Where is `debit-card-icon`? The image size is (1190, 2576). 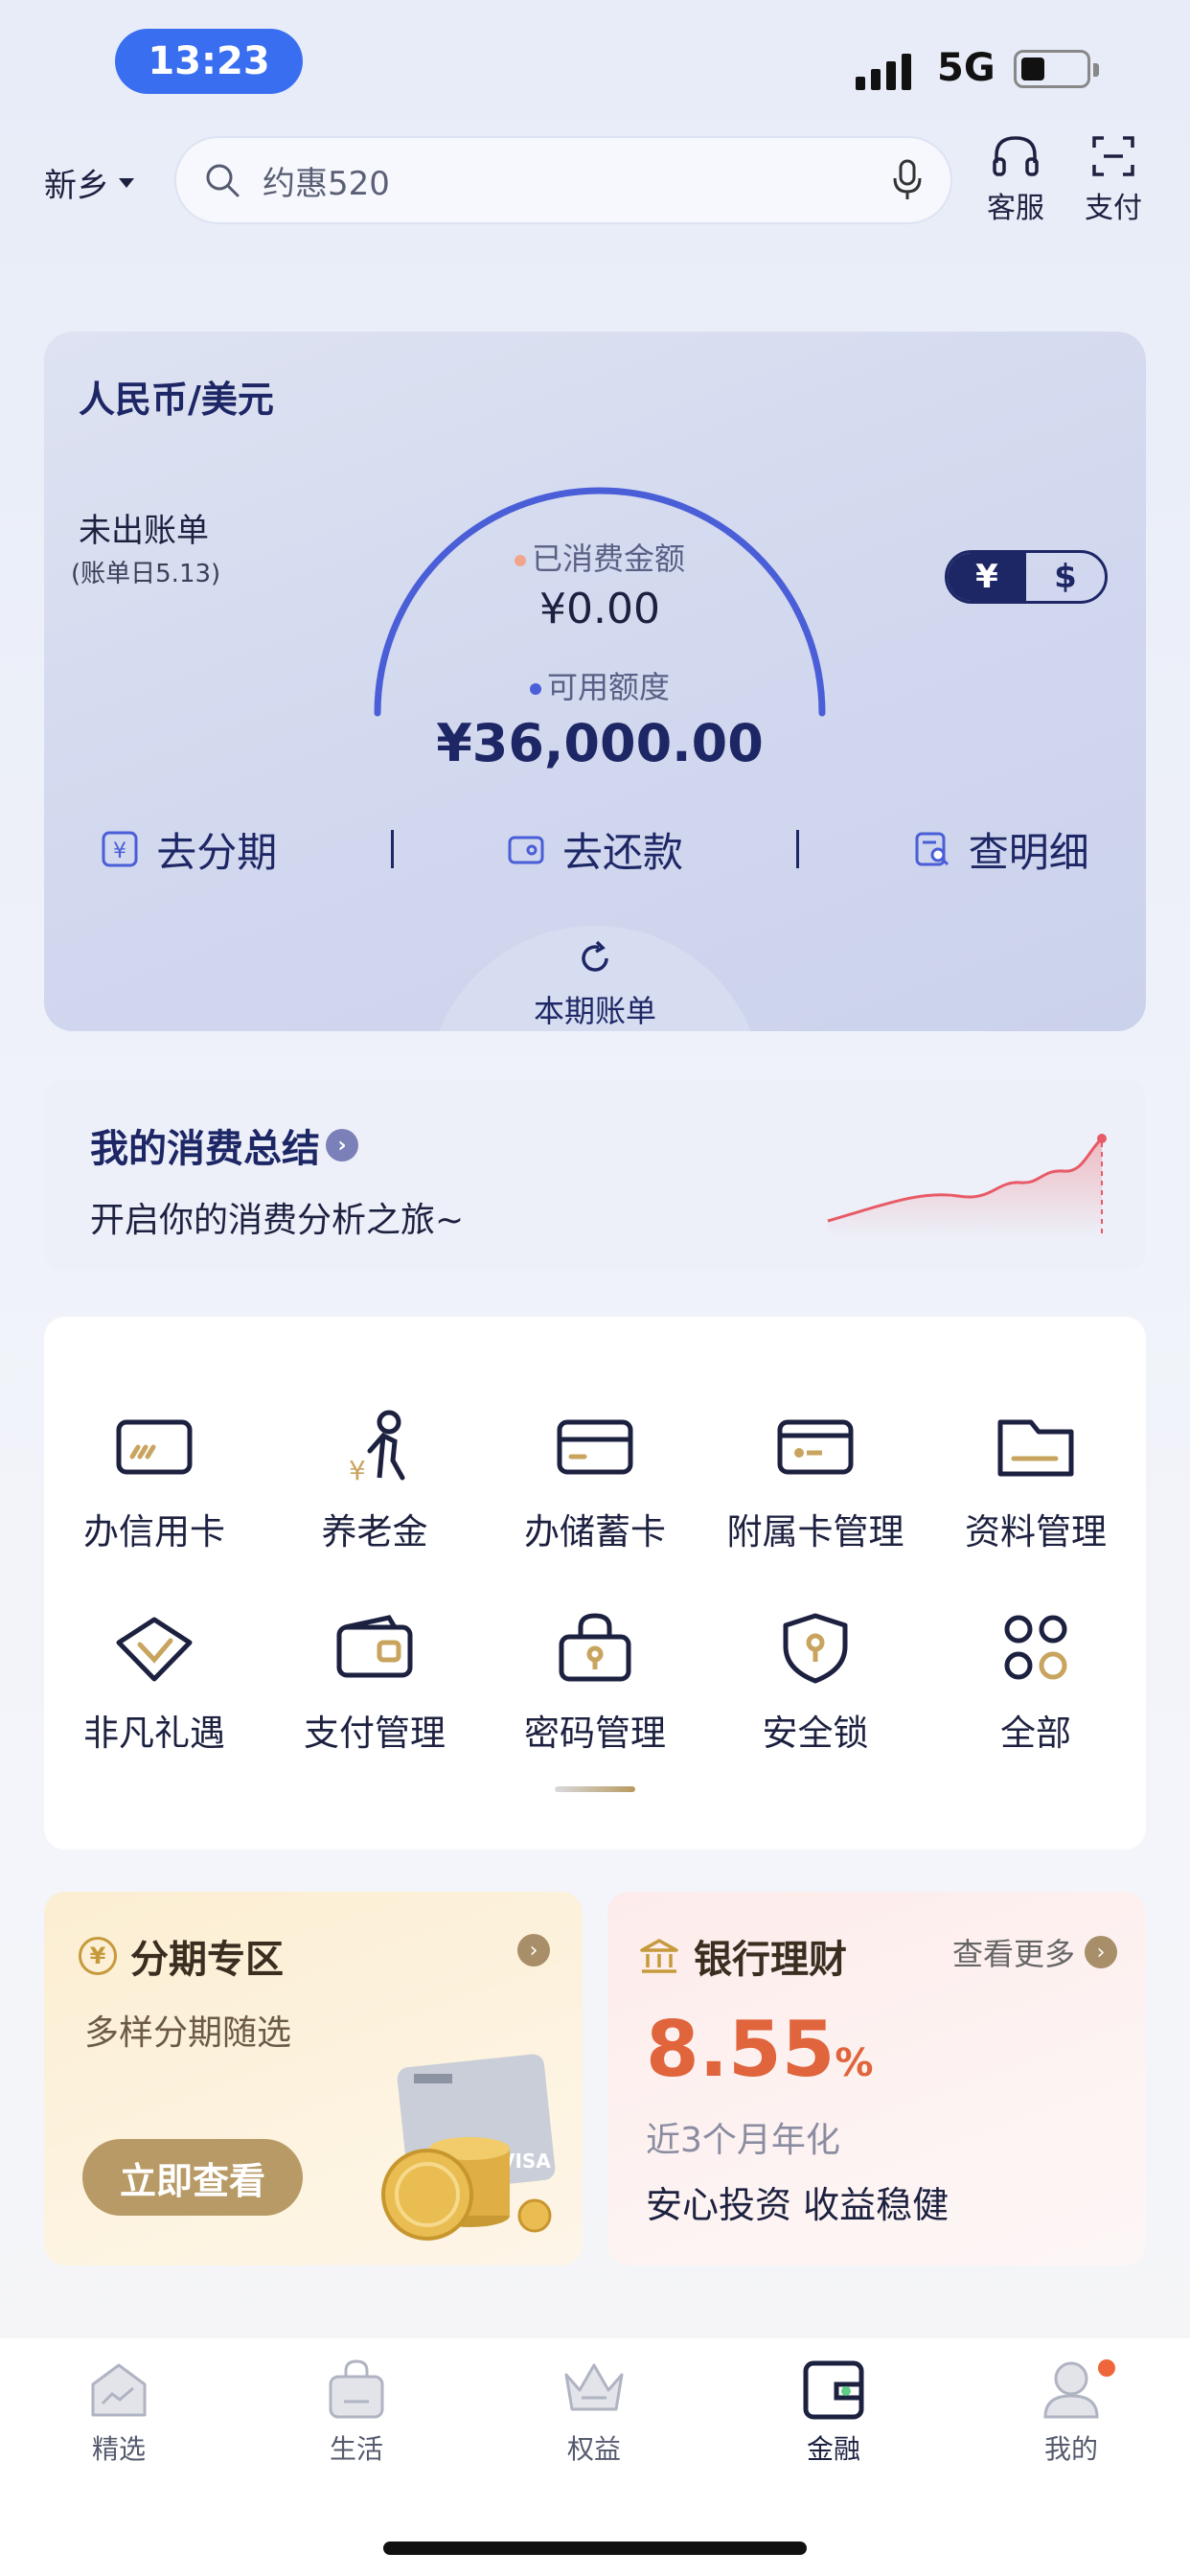
debit-card-icon is located at coordinates (595, 1447).